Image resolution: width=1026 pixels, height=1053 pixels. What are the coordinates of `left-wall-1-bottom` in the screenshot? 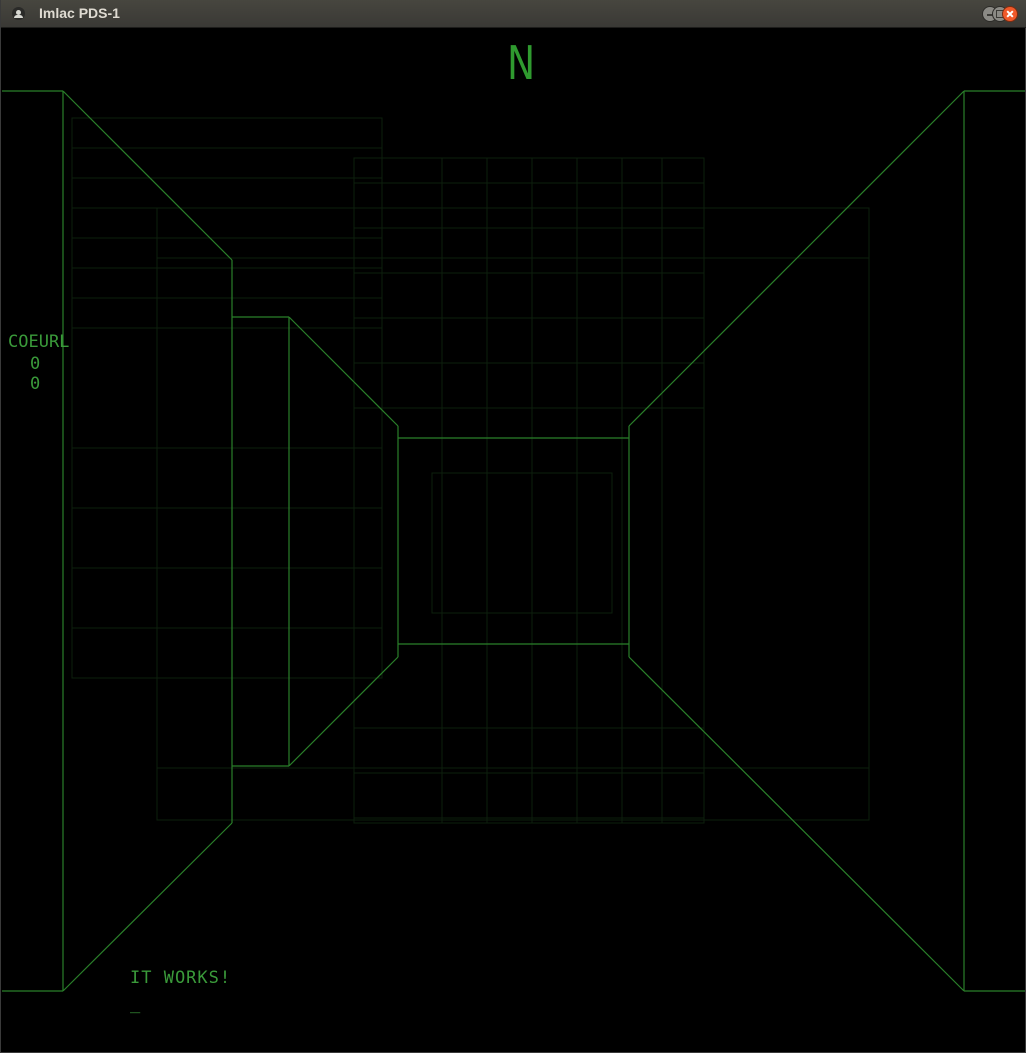 It's located at (147, 907).